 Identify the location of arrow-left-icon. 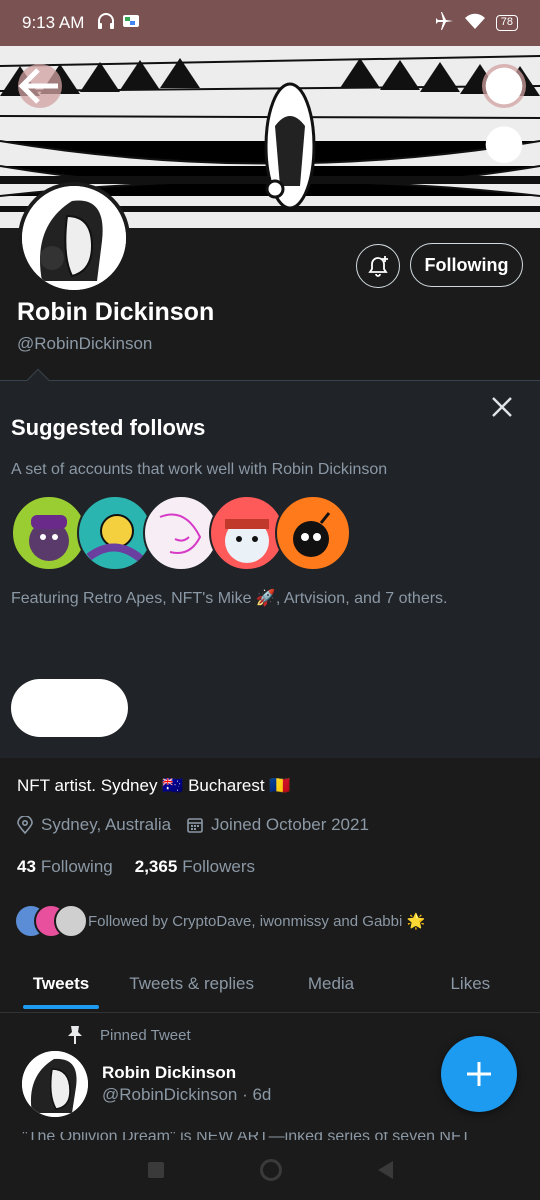
(38, 86).